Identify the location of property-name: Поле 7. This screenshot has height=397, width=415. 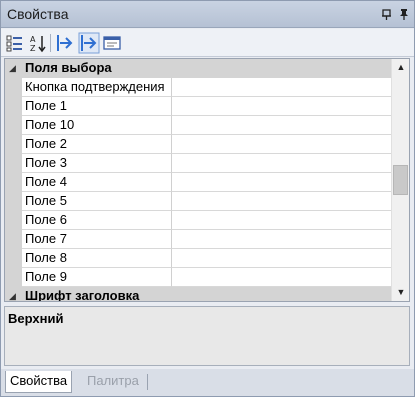
(97, 239).